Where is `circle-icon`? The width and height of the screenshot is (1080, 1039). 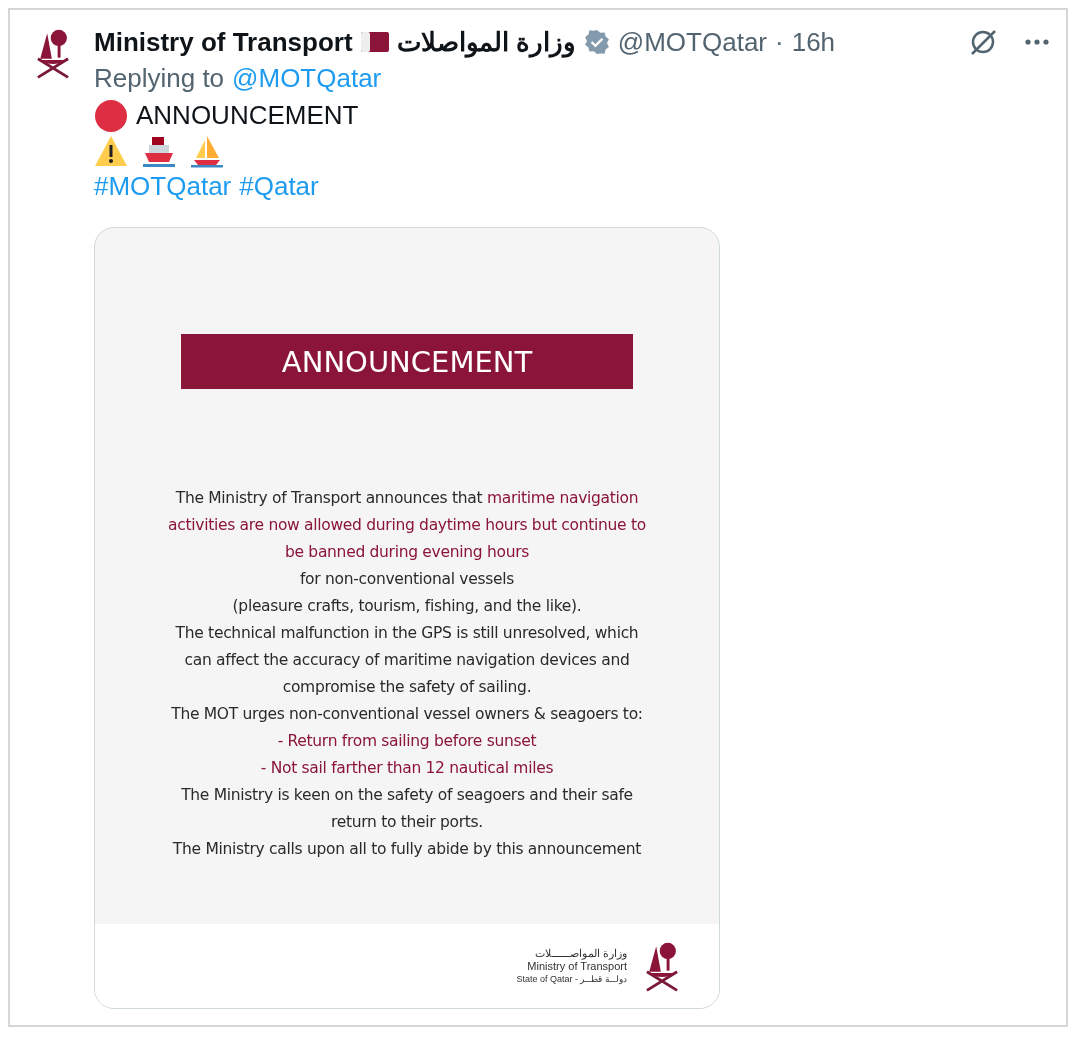
circle-icon is located at coordinates (111, 115).